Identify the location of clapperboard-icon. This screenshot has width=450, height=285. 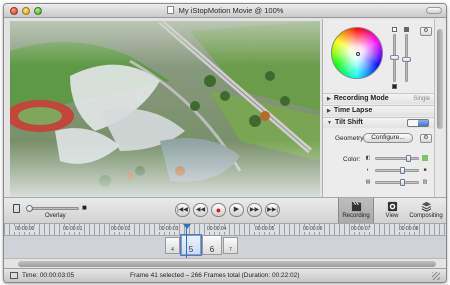
(356, 206).